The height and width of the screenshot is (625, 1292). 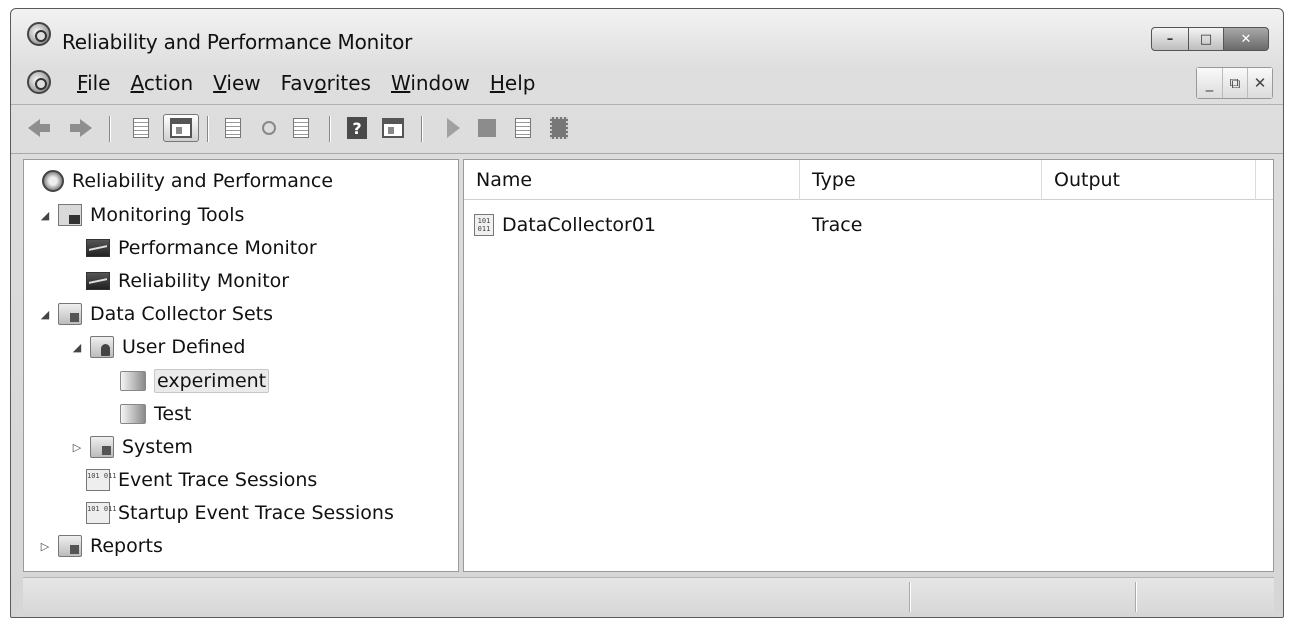 I want to click on child-minimize-button: _, so click(x=1209, y=83).